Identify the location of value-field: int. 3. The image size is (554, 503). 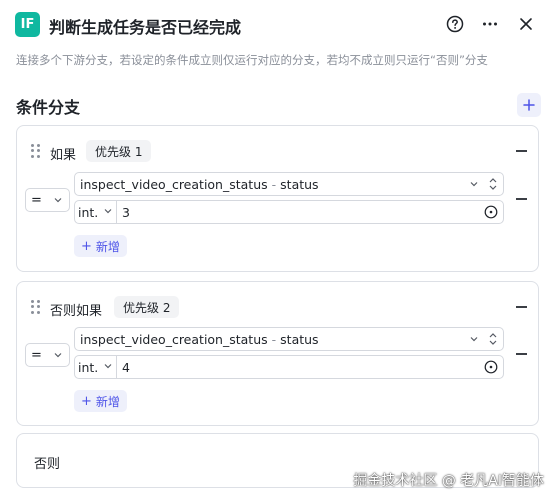
(289, 212).